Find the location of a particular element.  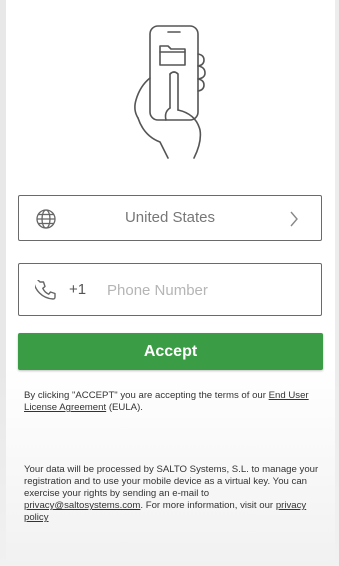

country-name: United States is located at coordinates (170, 217).